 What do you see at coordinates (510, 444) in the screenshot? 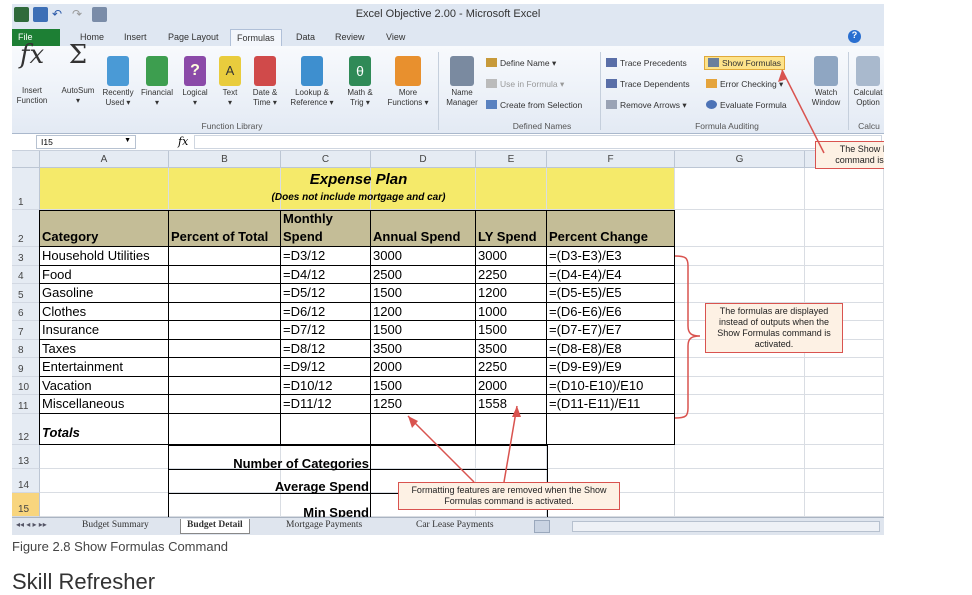
I see `arrow-to-ly-spend` at bounding box center [510, 444].